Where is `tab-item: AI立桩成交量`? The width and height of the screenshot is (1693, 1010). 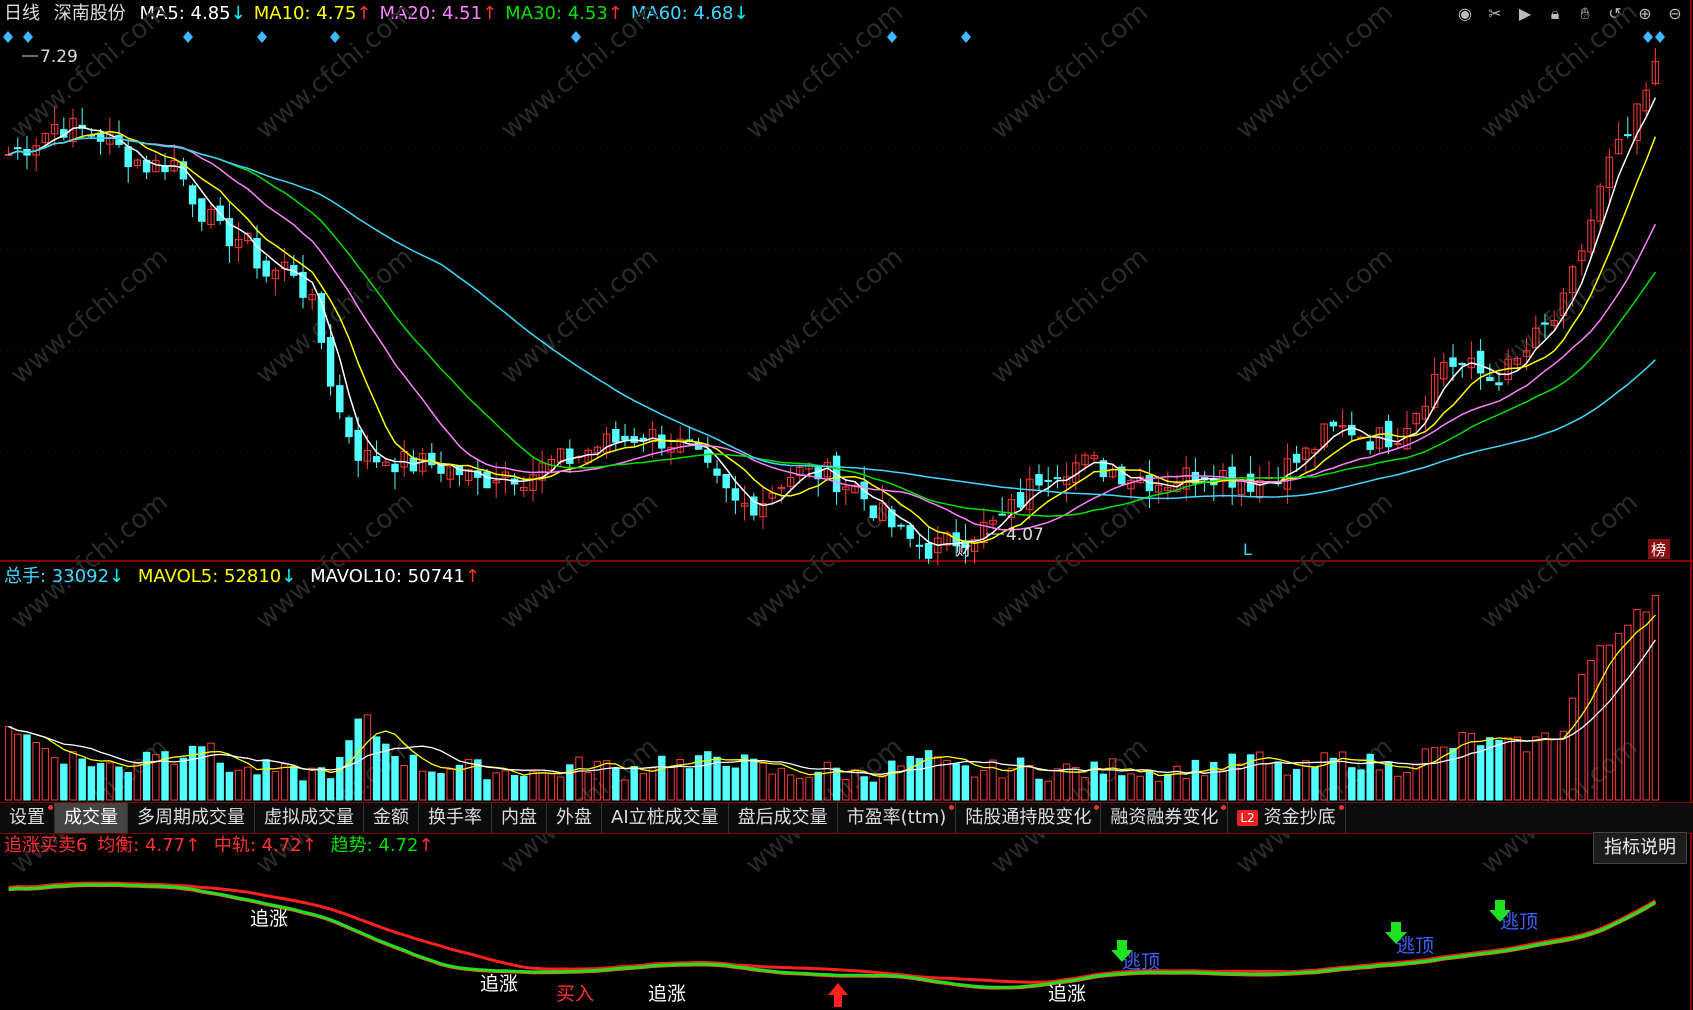 tab-item: AI立桩成交量 is located at coordinates (665, 818).